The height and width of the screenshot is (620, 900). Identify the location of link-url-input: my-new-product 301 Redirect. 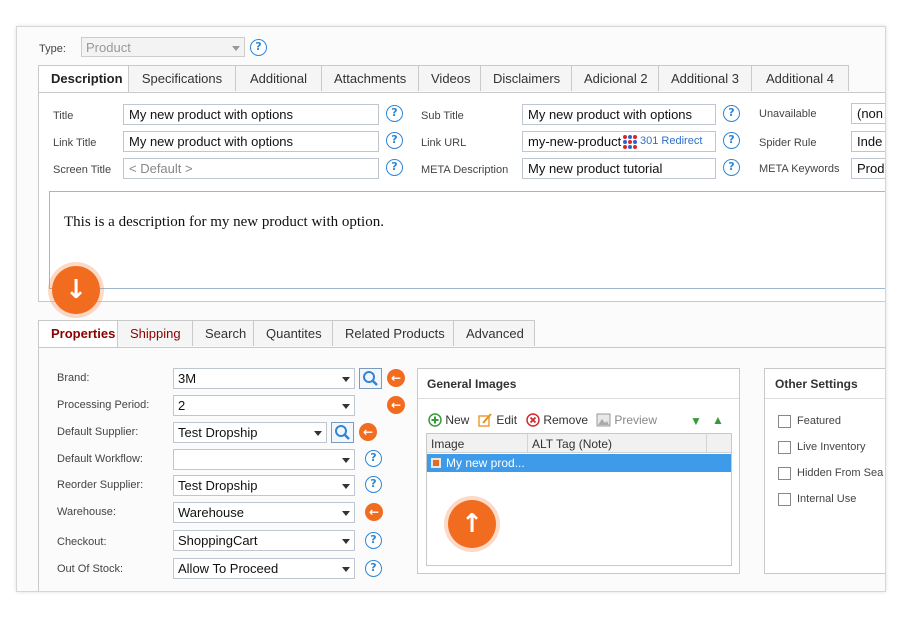
(619, 141).